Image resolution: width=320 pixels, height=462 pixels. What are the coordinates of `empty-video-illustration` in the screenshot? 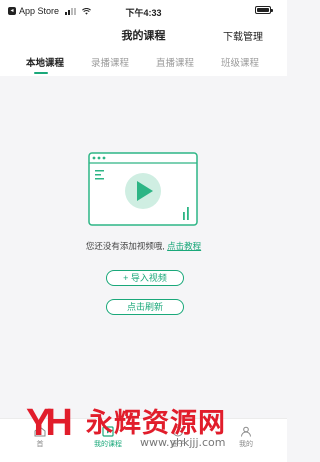 It's located at (143, 189).